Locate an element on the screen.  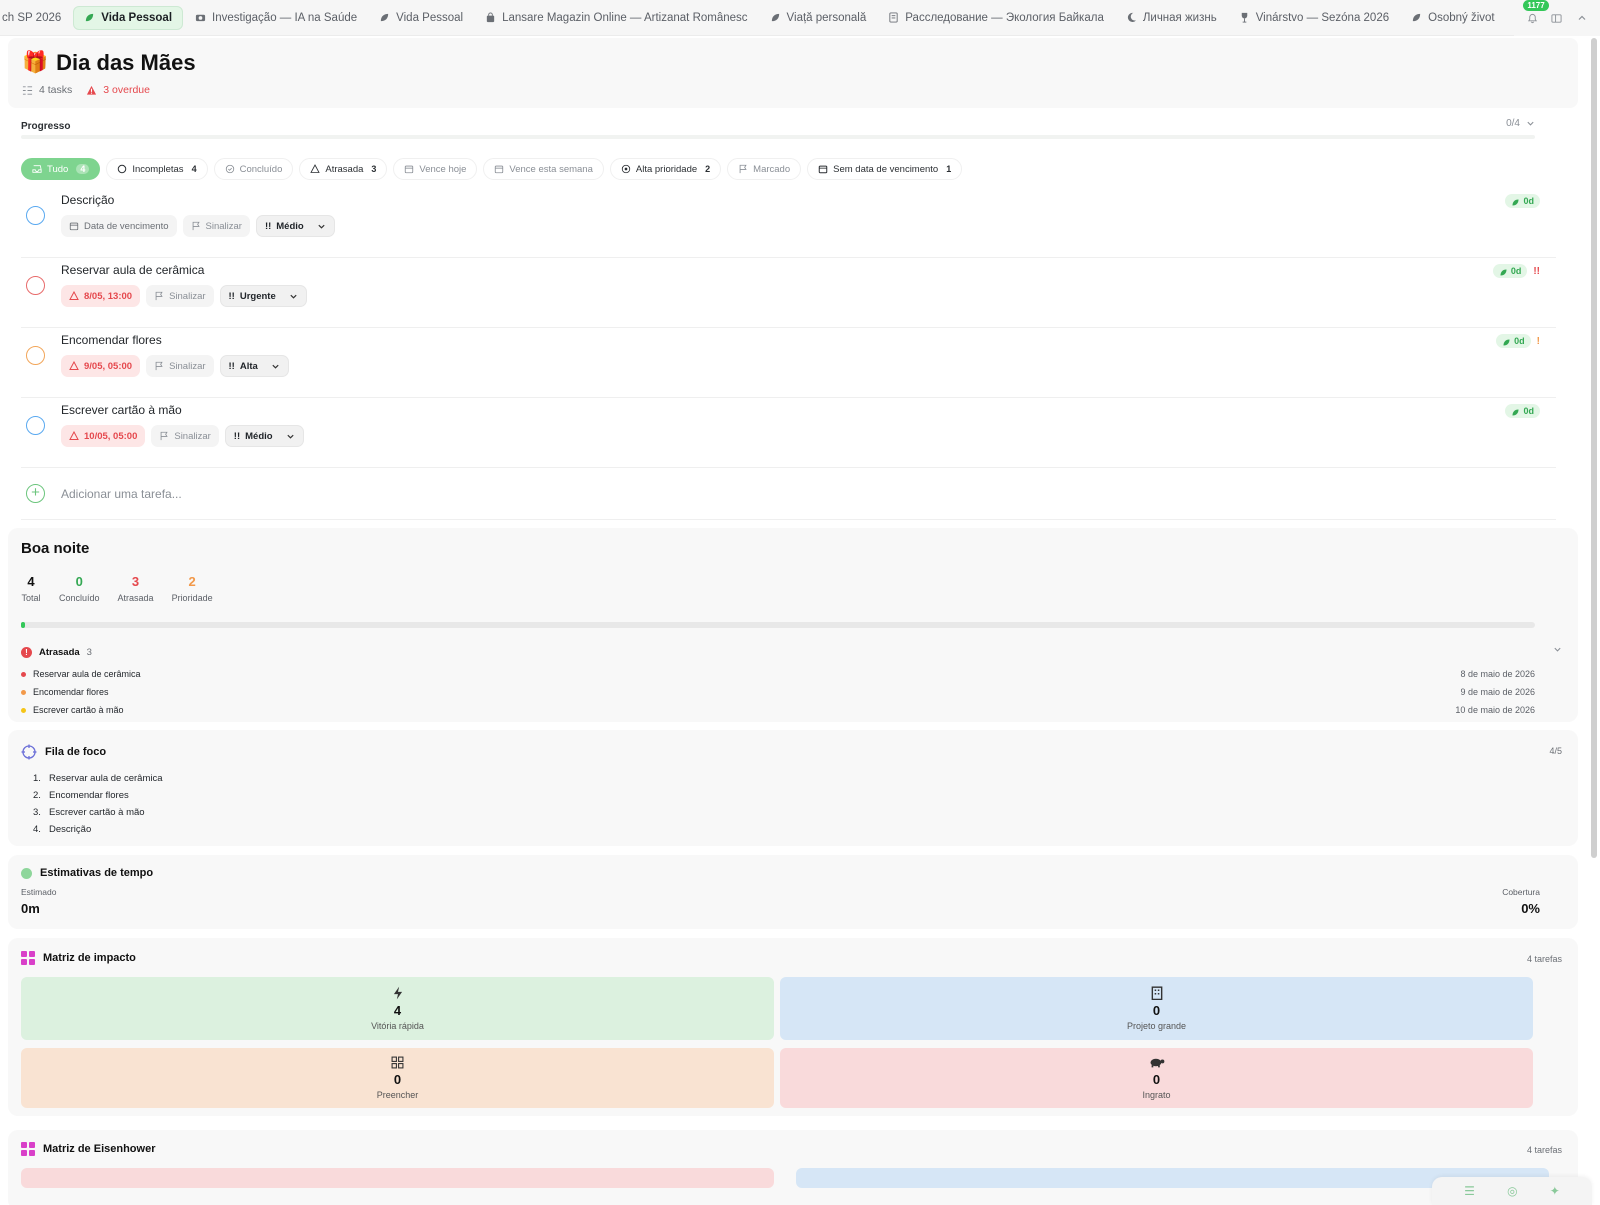
clock-icon is located at coordinates (26, 873).